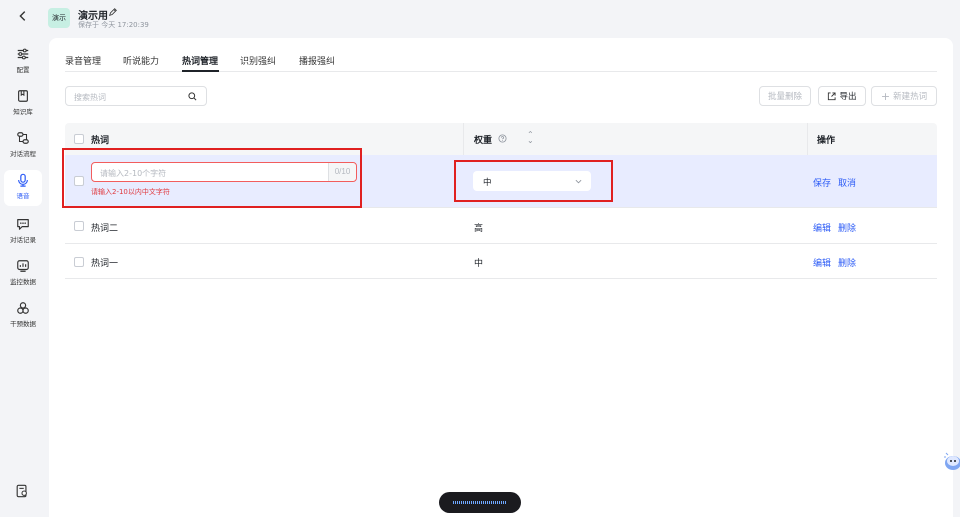 The height and width of the screenshot is (517, 960). I want to click on table-row: 热词二 高 编辑 删除, so click(501, 226).